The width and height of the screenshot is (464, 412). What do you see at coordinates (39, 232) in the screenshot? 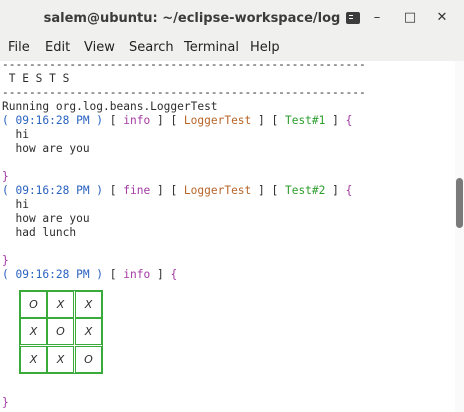
I see `log-message-line: had lunch` at bounding box center [39, 232].